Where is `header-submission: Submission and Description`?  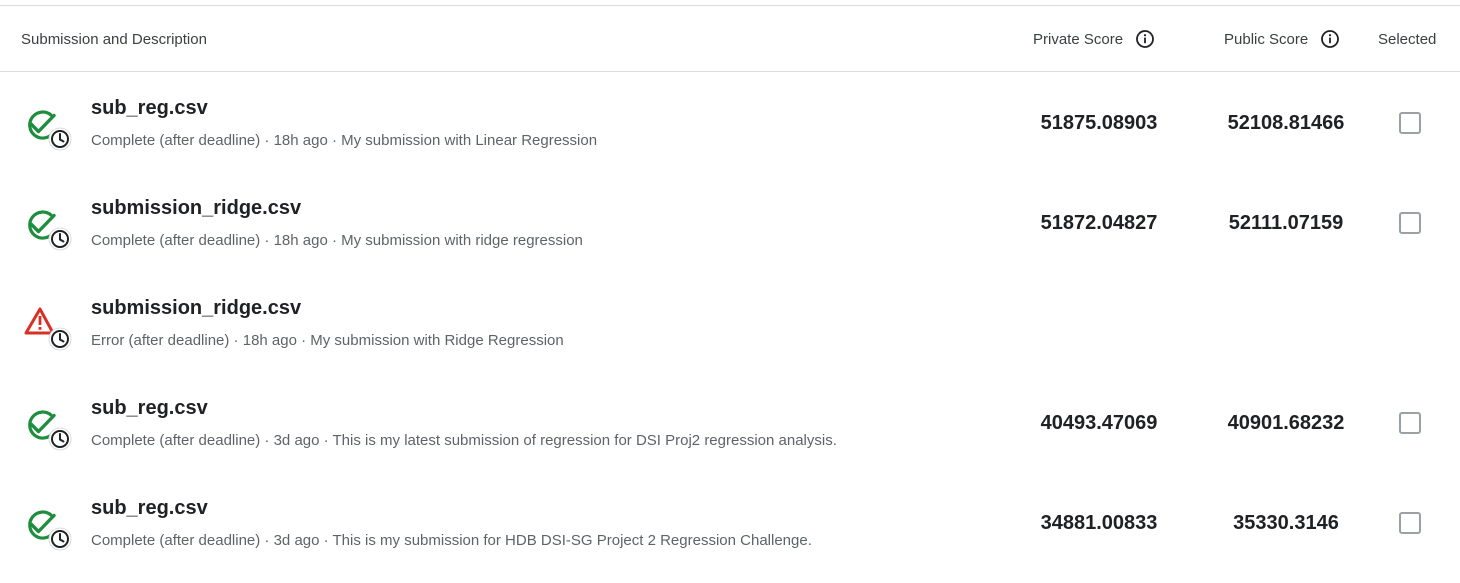
header-submission: Submission and Description is located at coordinates (114, 39).